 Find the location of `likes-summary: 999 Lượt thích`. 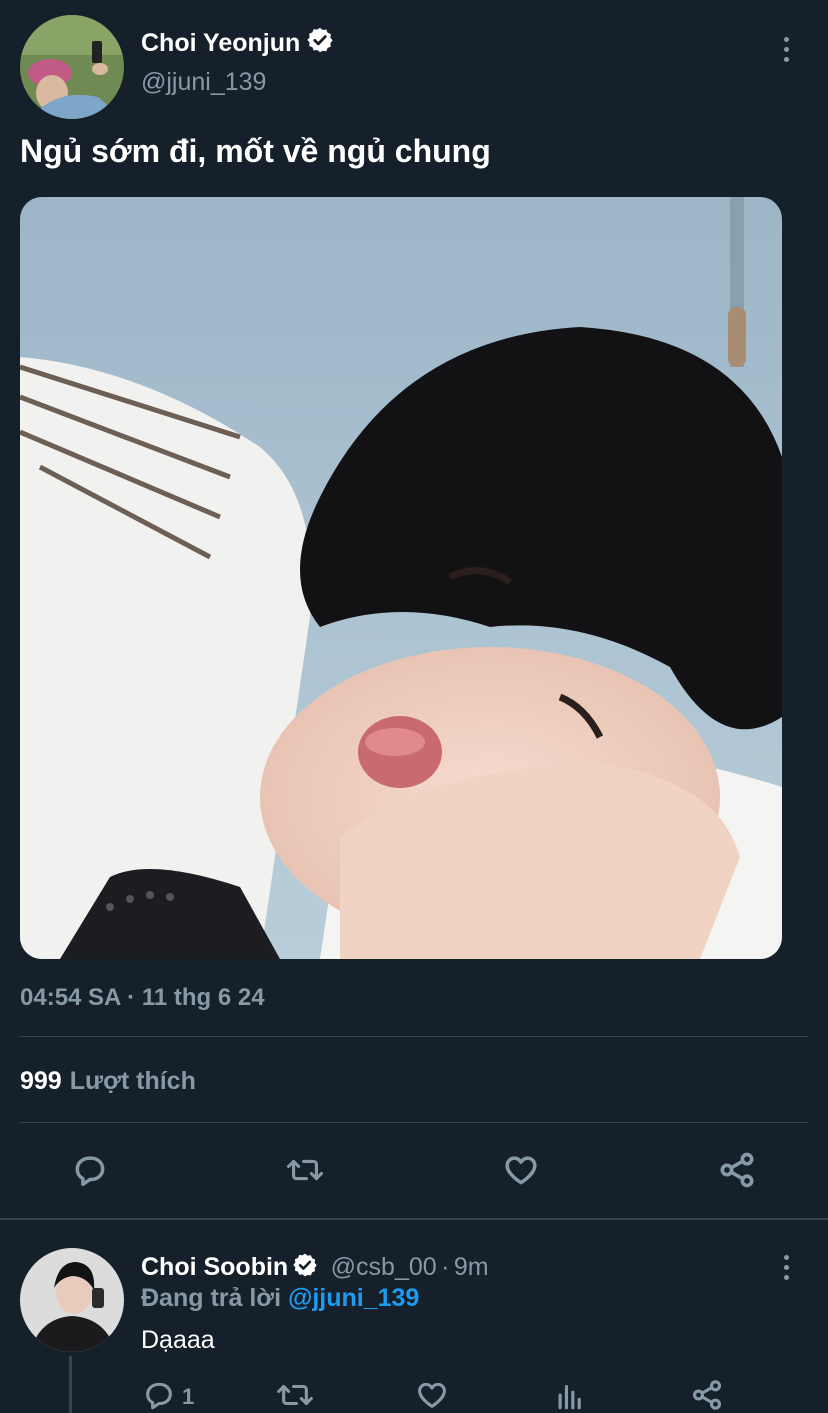

likes-summary: 999 Lượt thích is located at coordinates (108, 1081).